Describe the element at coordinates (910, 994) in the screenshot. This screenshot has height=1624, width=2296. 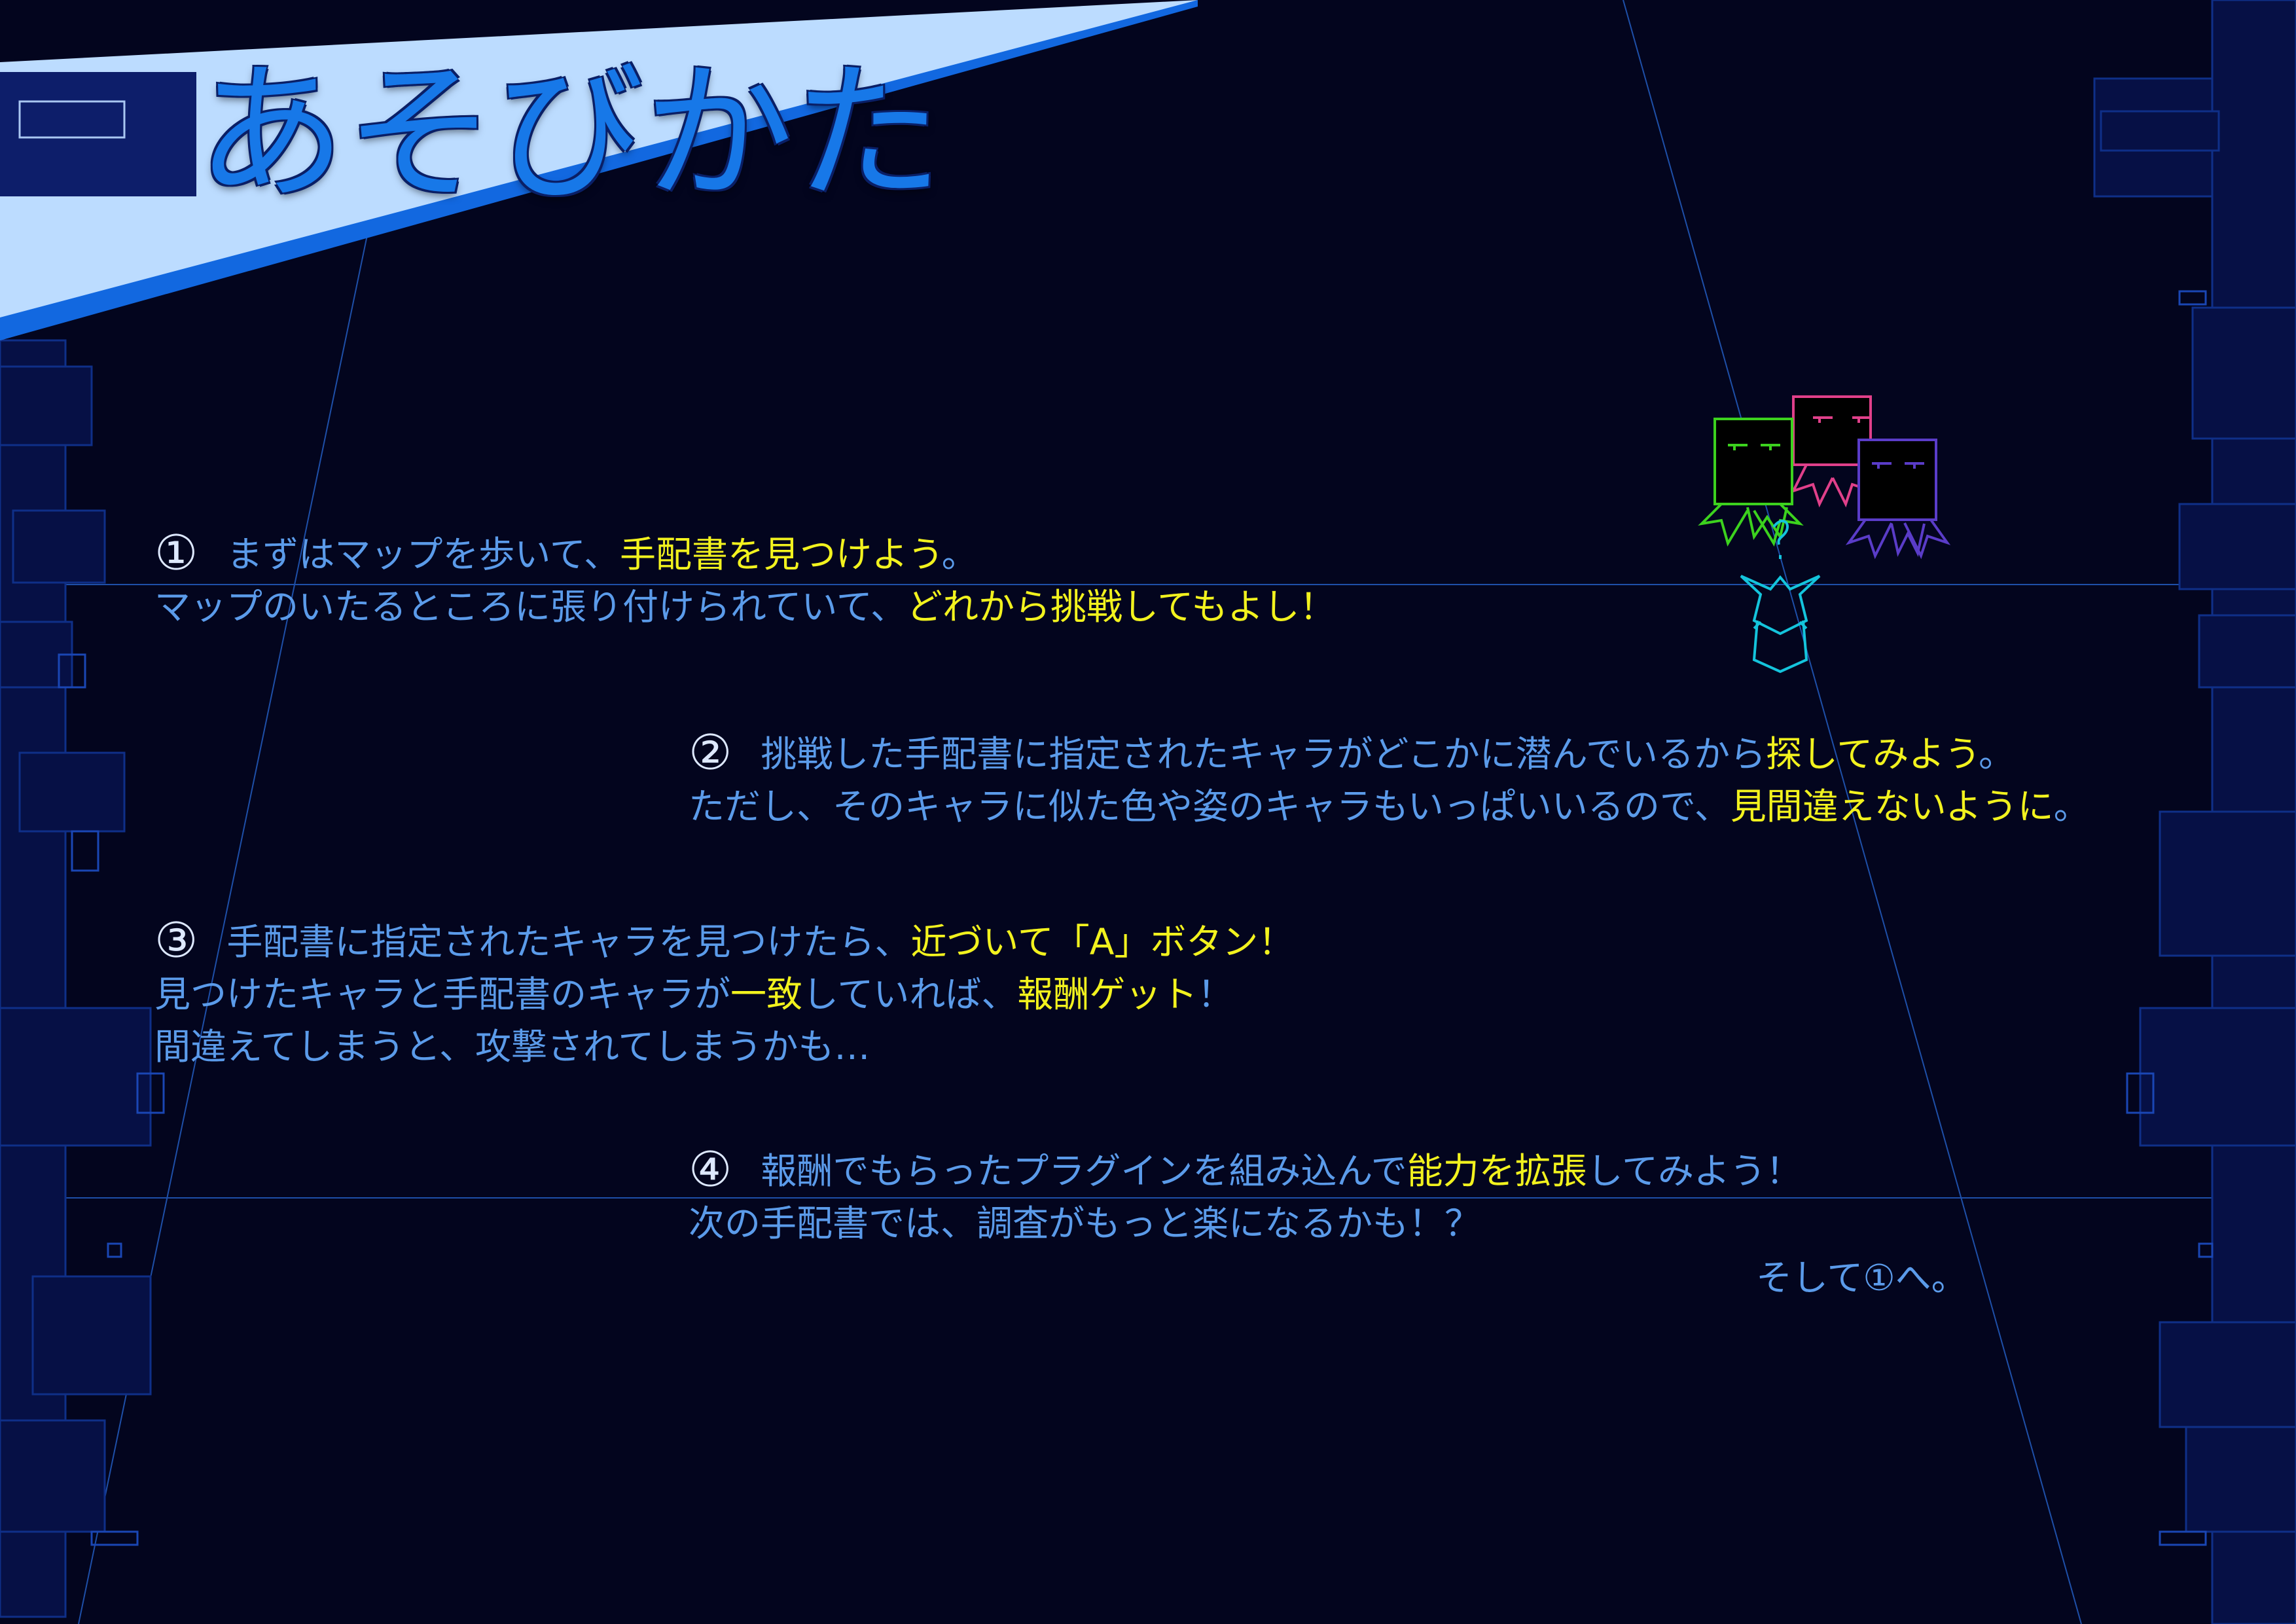
I see `instruction-text: していれば、` at that location.